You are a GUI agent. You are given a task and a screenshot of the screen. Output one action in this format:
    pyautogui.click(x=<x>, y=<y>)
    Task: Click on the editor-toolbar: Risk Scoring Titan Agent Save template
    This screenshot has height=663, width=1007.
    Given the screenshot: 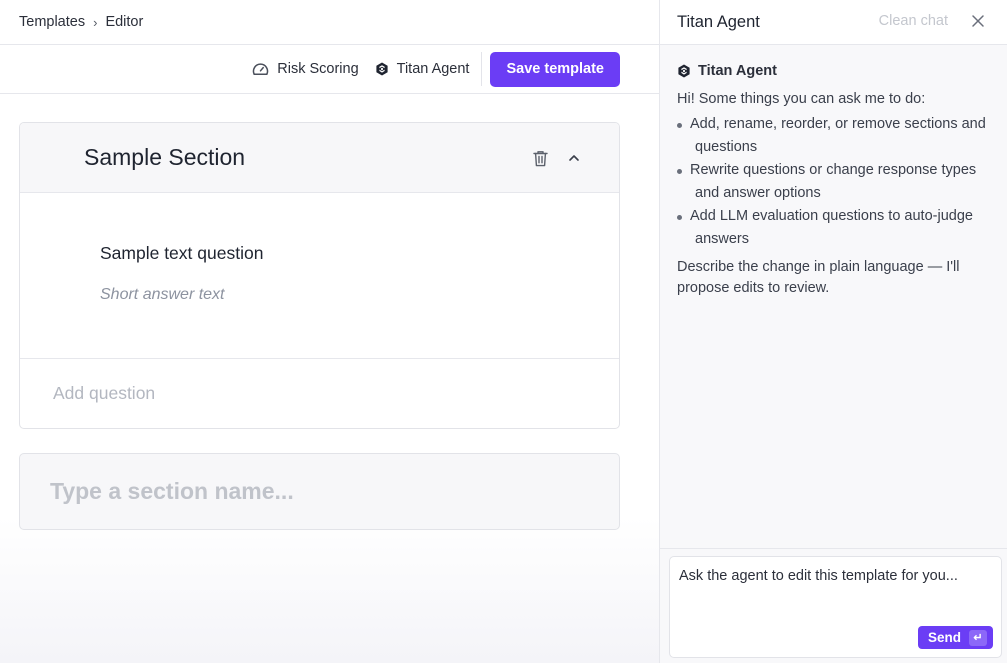 What is the action you would take?
    pyautogui.click(x=330, y=69)
    